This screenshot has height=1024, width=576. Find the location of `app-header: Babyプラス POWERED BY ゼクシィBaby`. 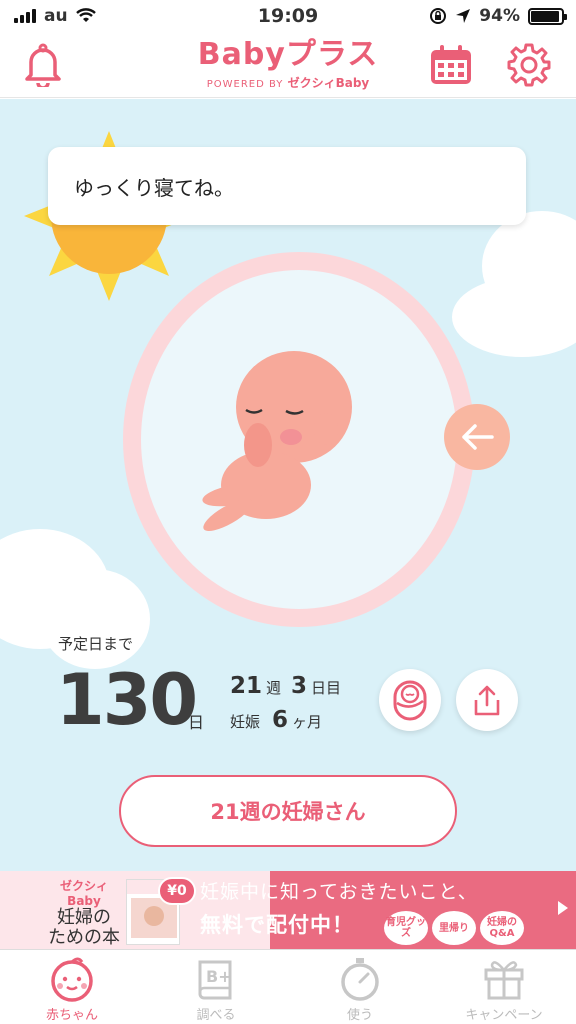

app-header: Babyプラス POWERED BY ゼクシィBaby is located at coordinates (288, 67).